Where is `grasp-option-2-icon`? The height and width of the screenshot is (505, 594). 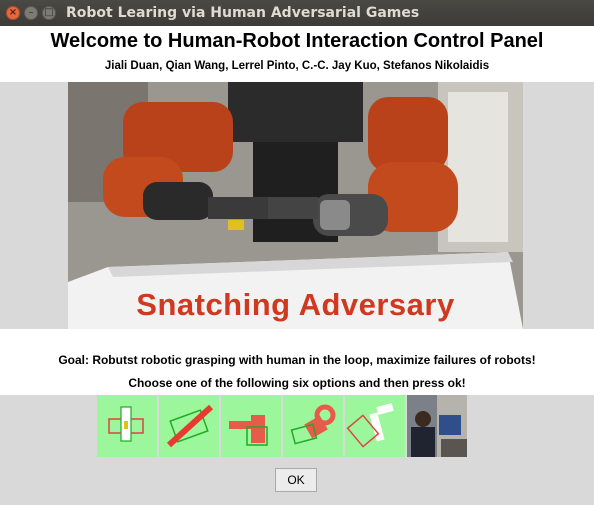 grasp-option-2-icon is located at coordinates (190, 426).